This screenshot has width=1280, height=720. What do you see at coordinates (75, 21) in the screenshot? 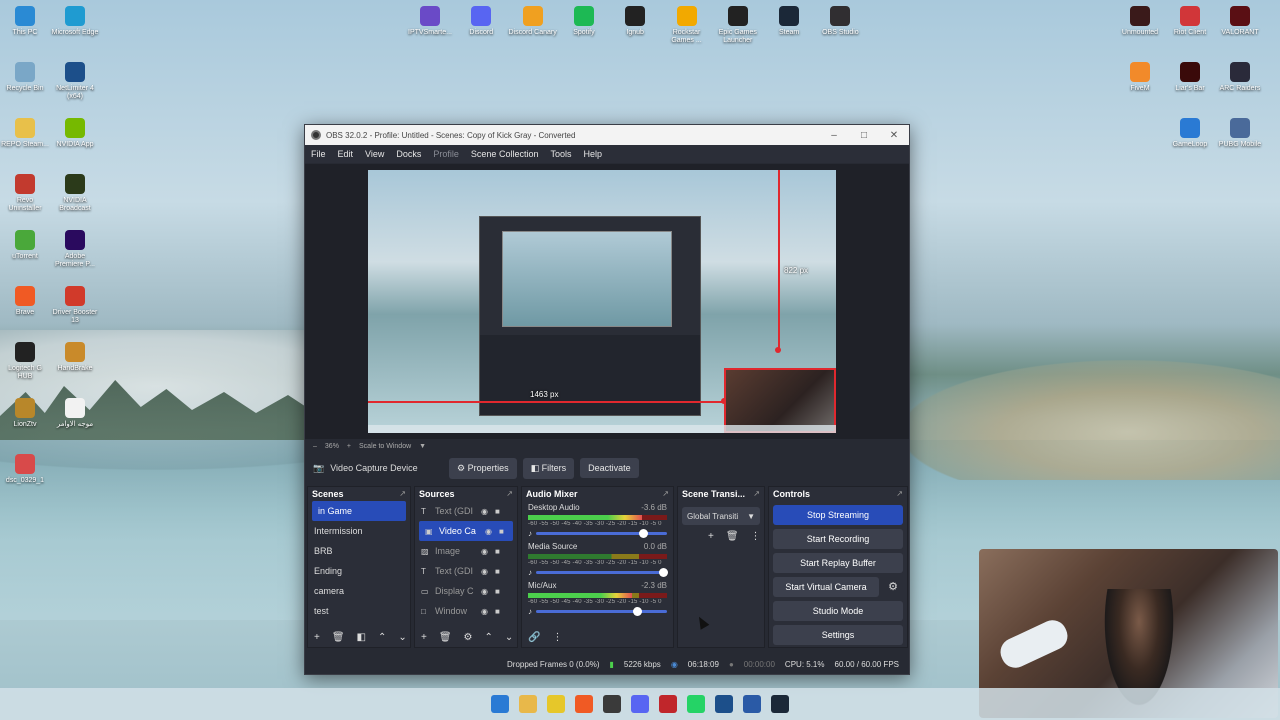
I see `desktop-shortcut: Microsoft Edge` at bounding box center [75, 21].